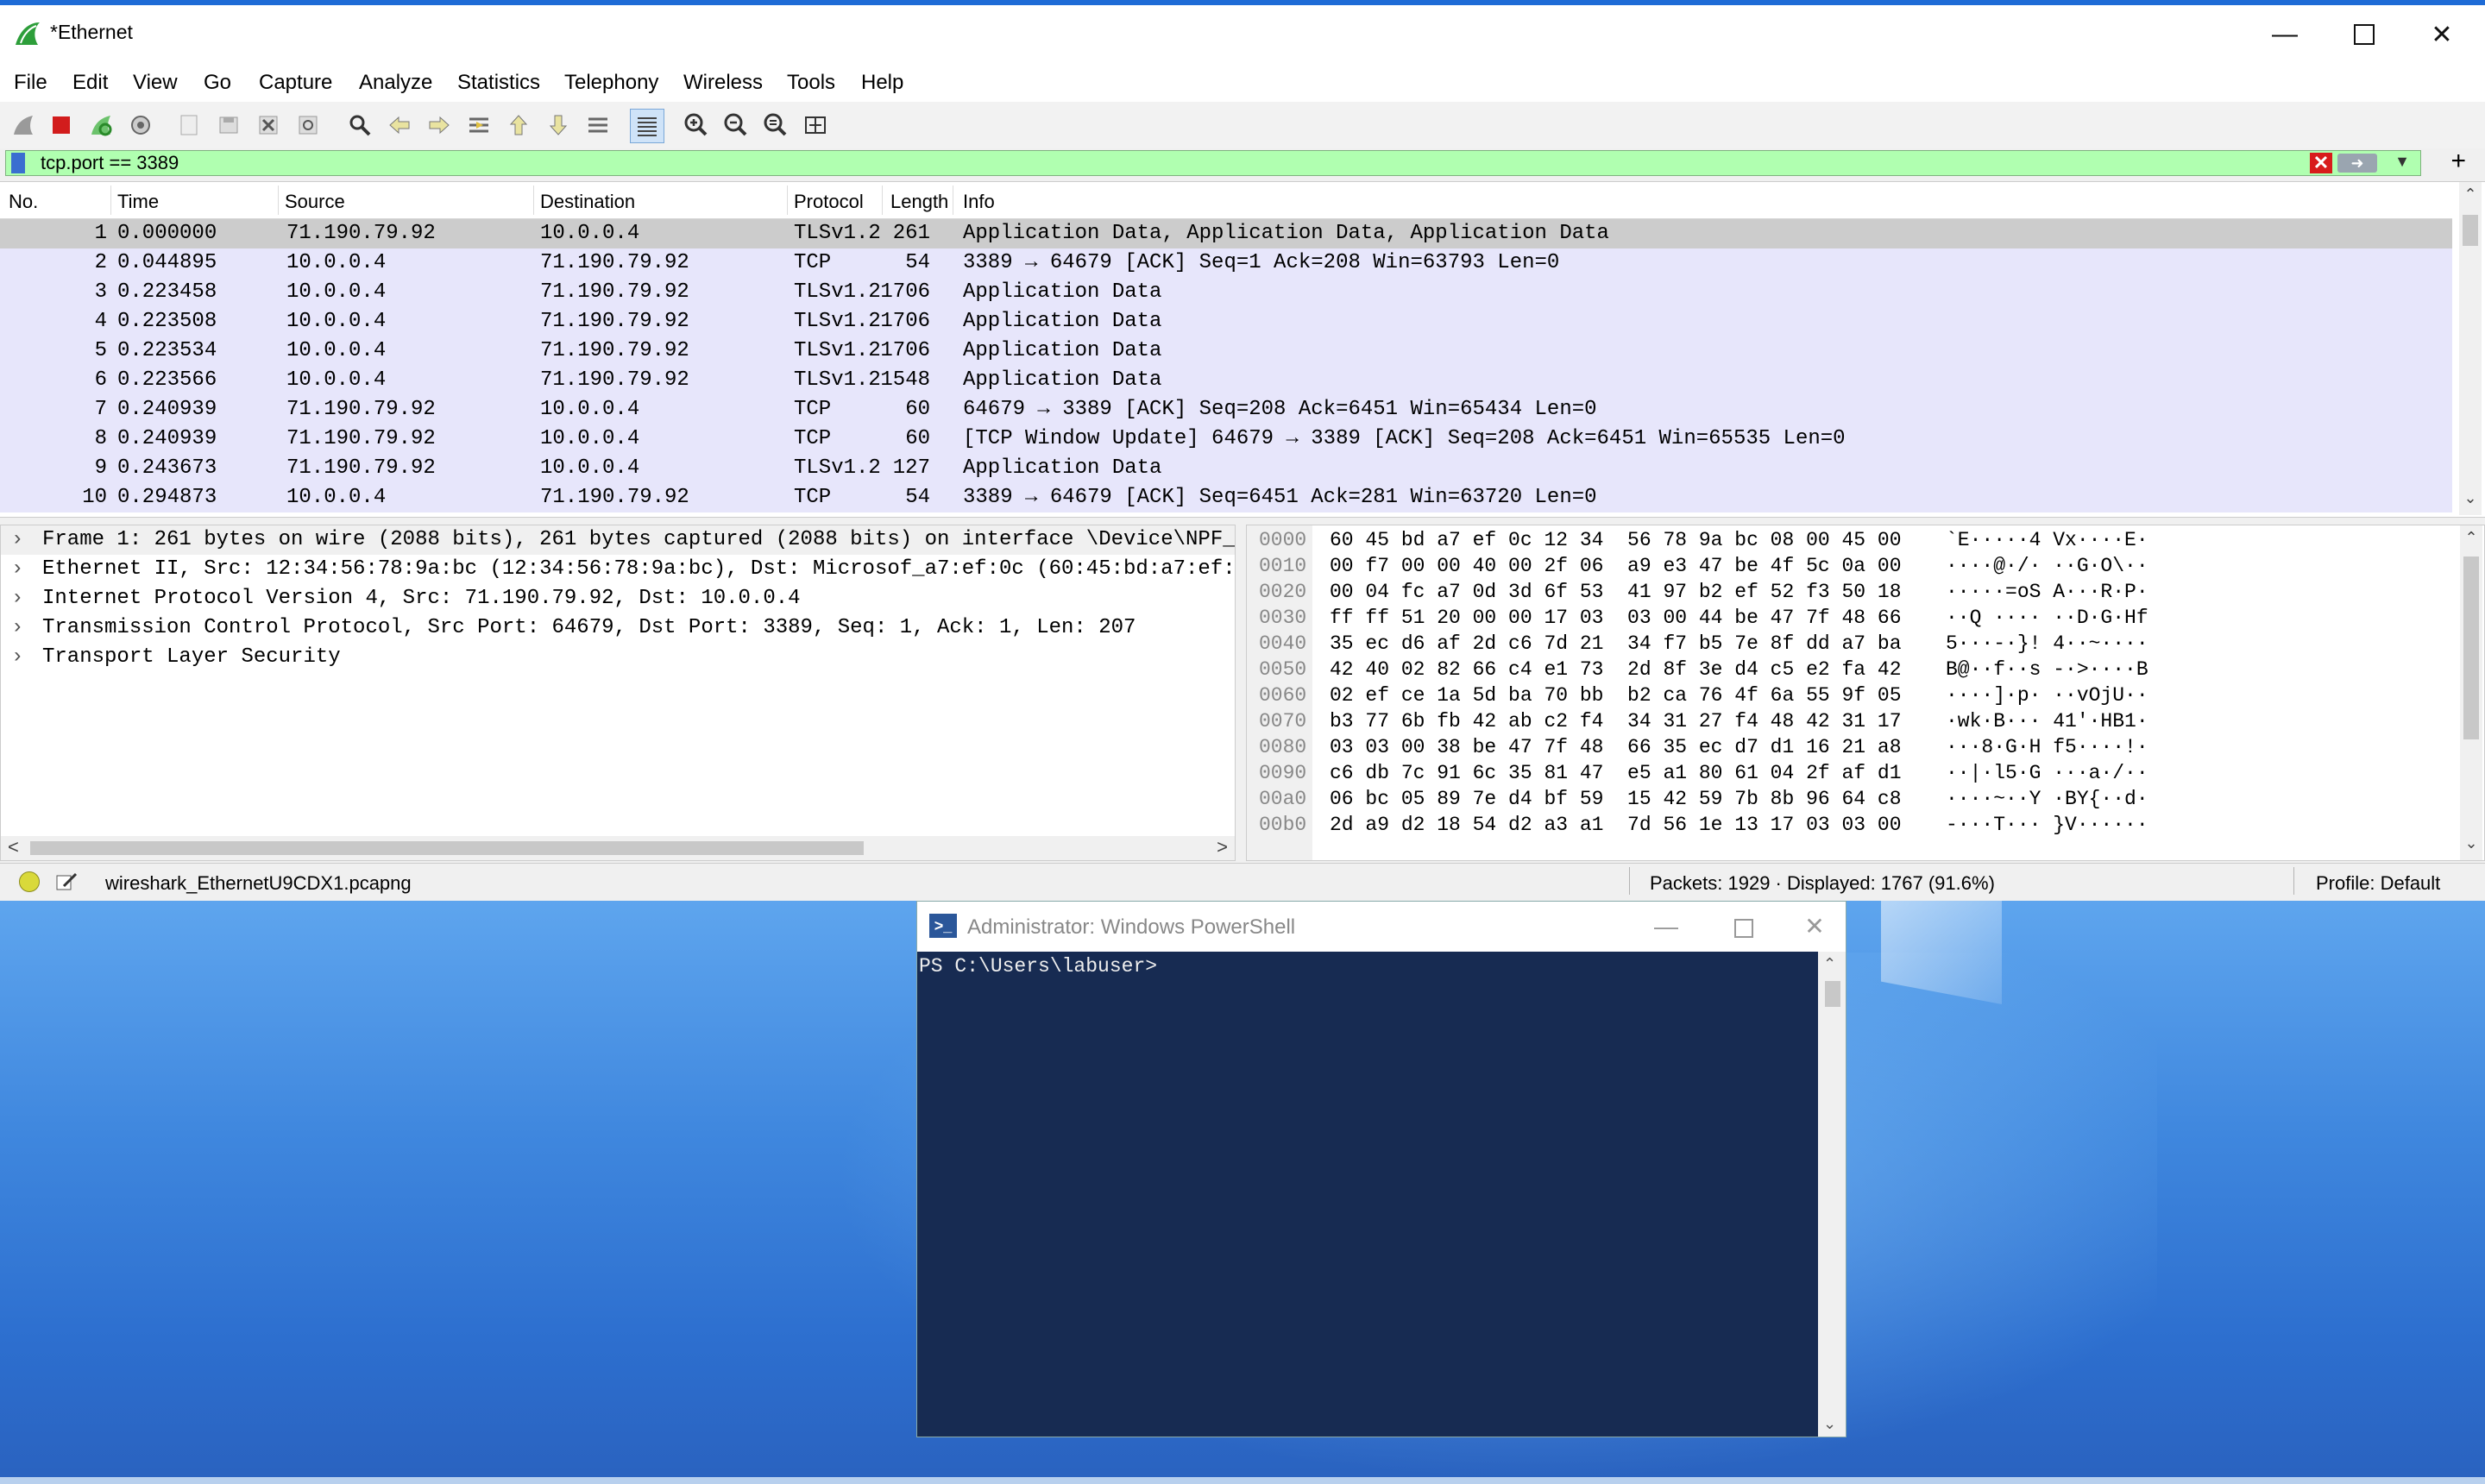  I want to click on packet-protocol: TCP, so click(813, 263).